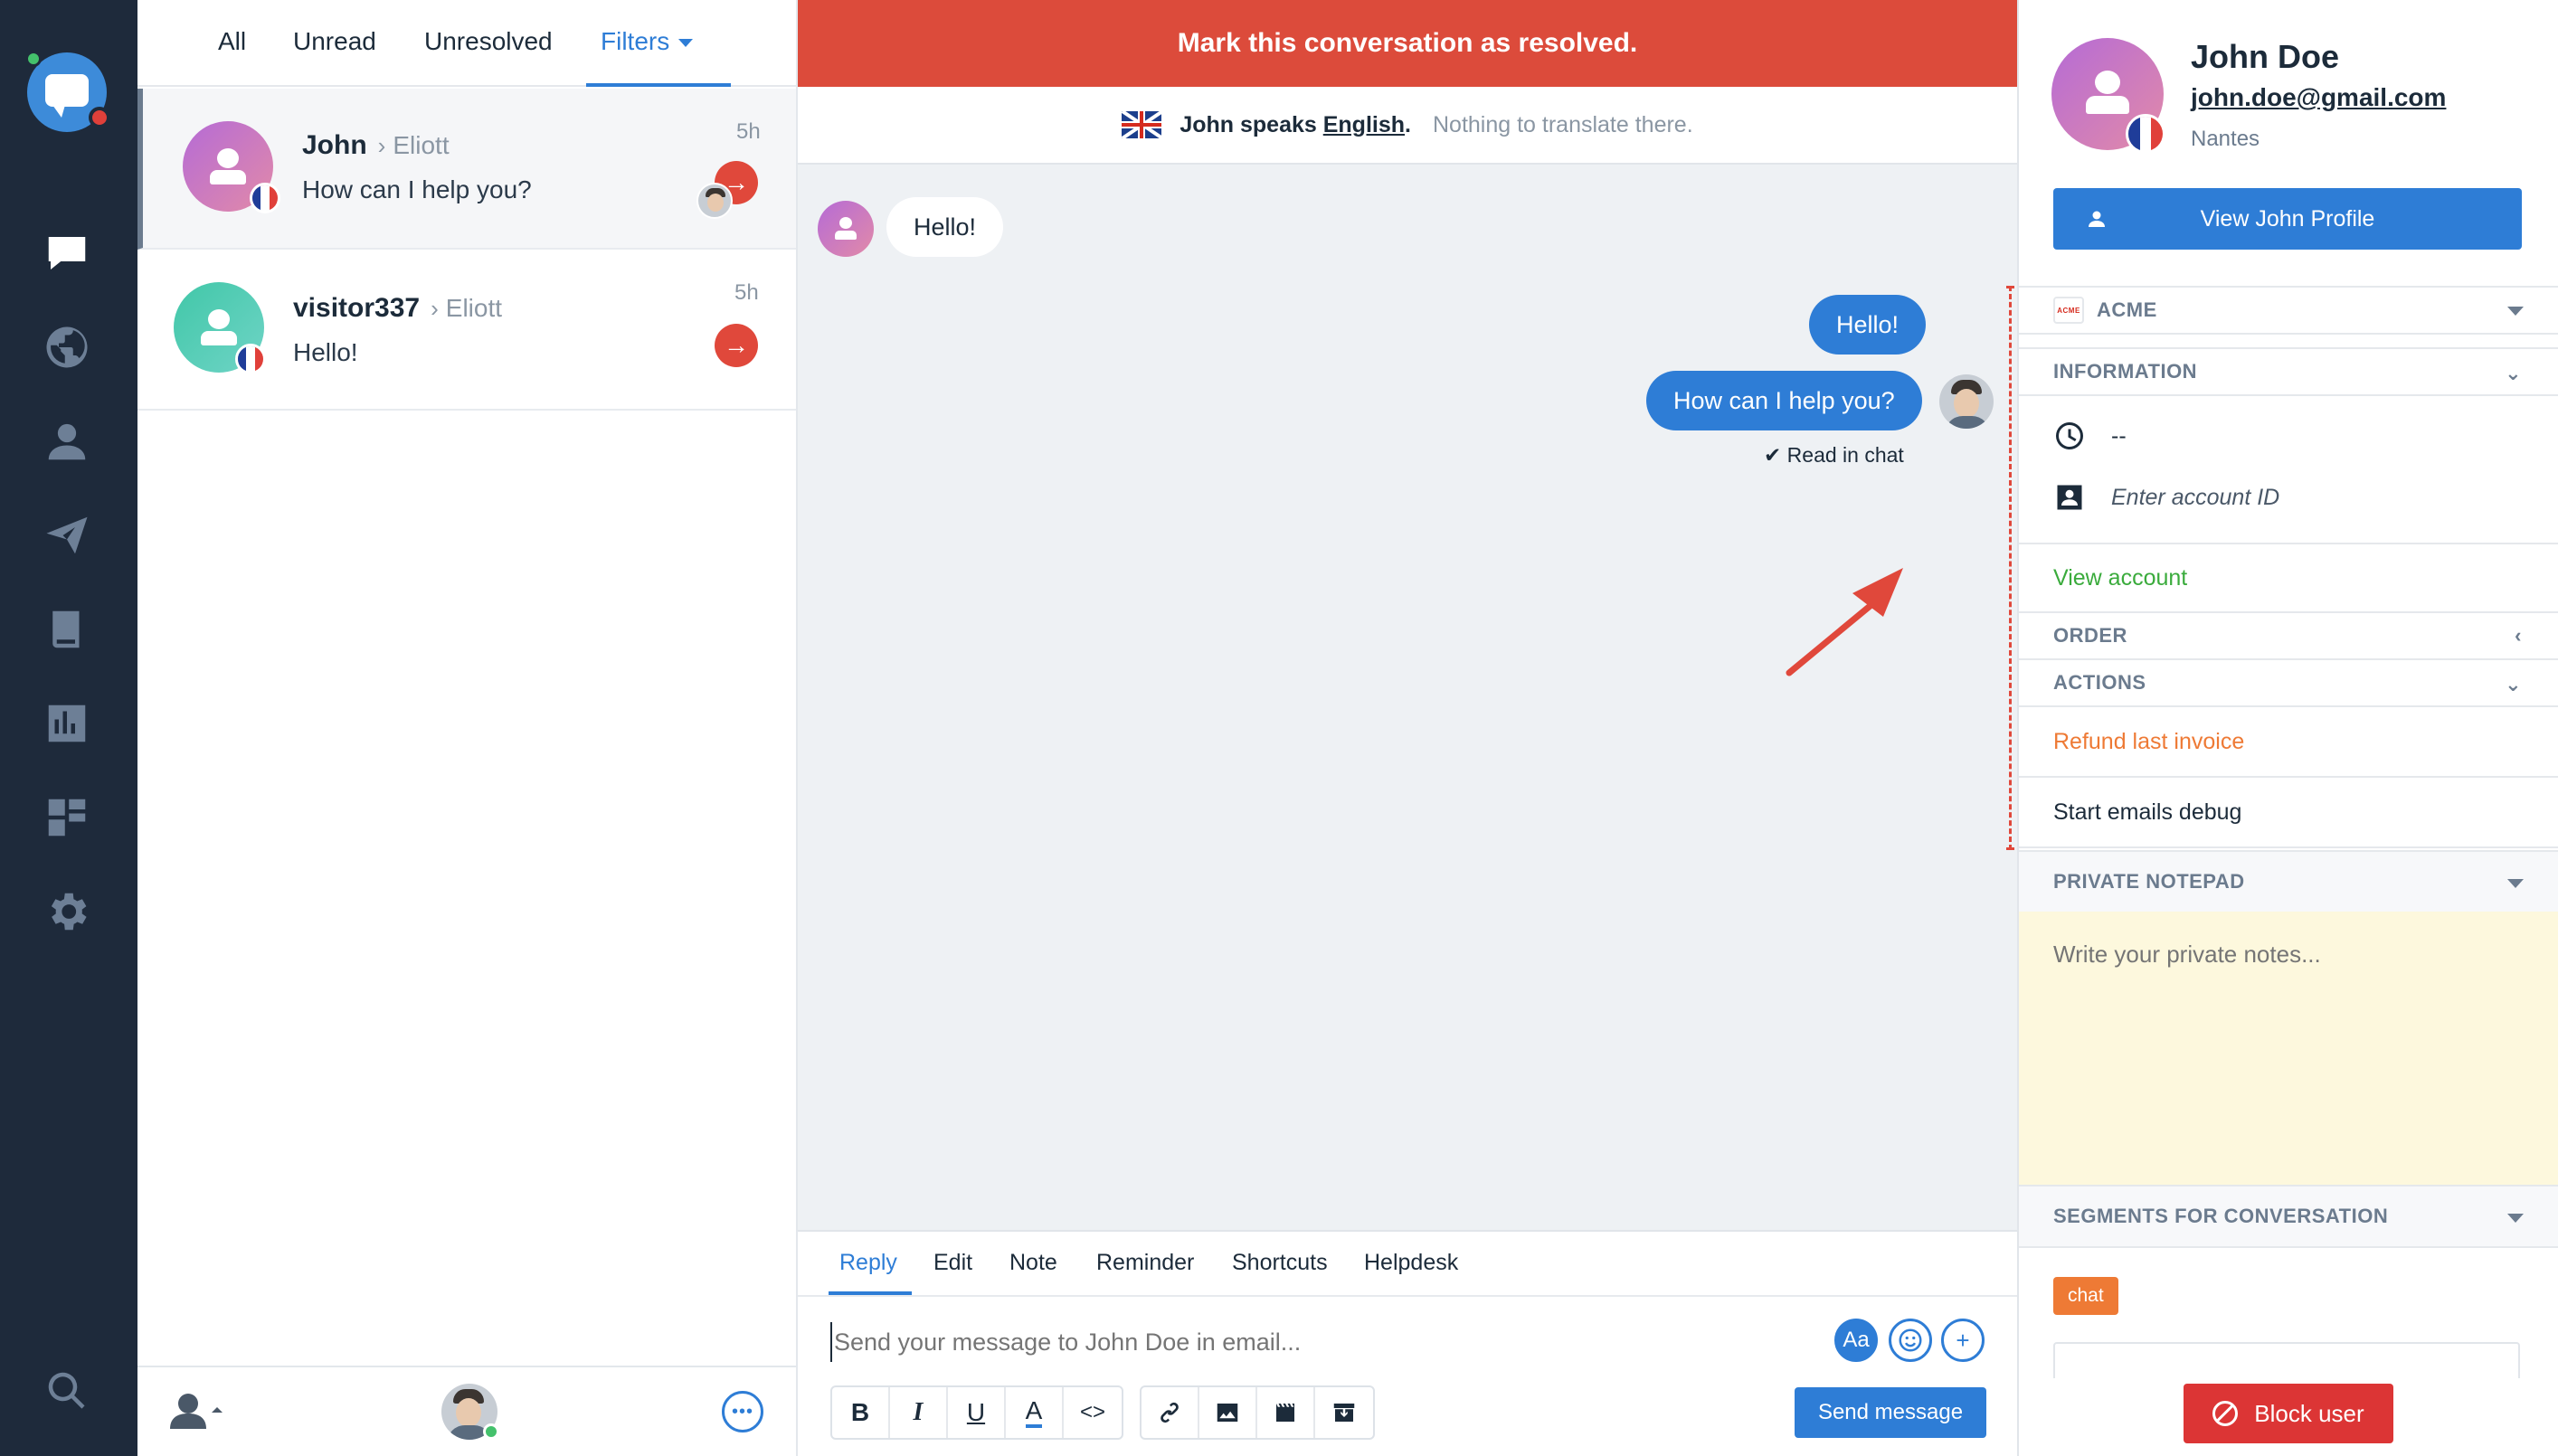 This screenshot has width=2558, height=1456. I want to click on account-id-row: Enter account ID, so click(2166, 498).